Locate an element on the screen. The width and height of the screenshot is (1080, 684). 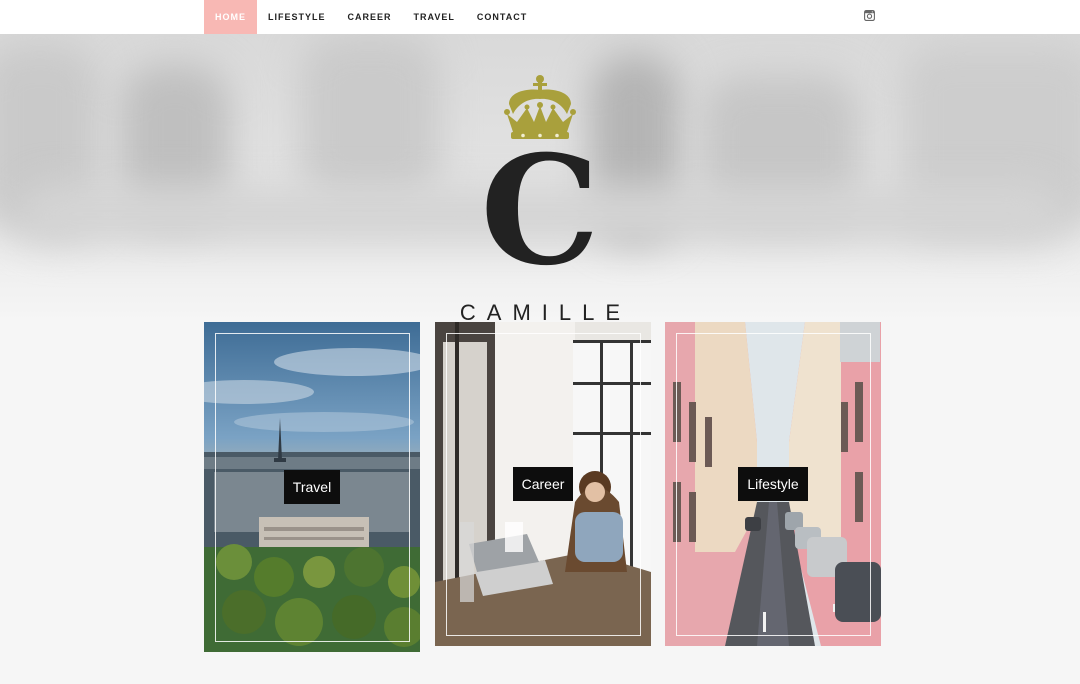
card-label-lifestyle: Lifestyle is located at coordinates (773, 484).